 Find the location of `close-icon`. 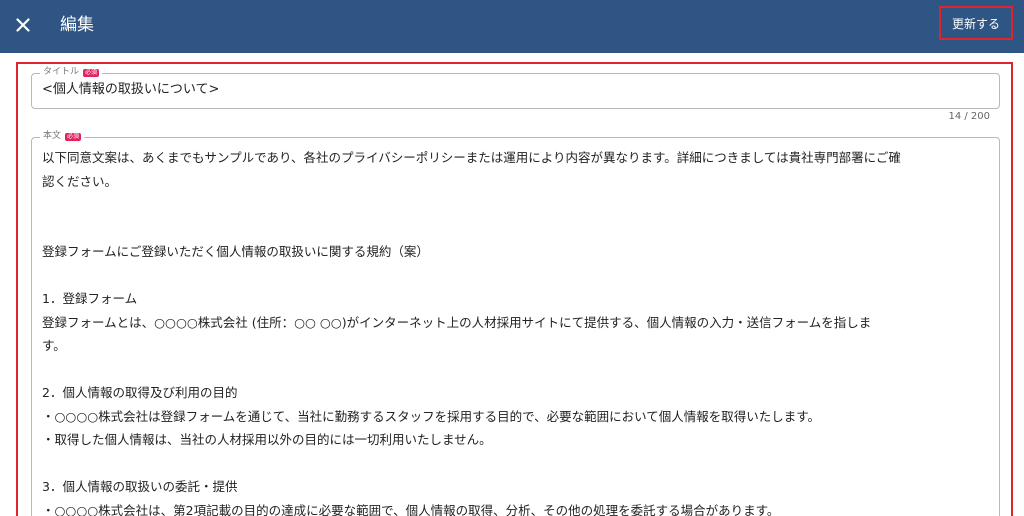

close-icon is located at coordinates (23, 25).